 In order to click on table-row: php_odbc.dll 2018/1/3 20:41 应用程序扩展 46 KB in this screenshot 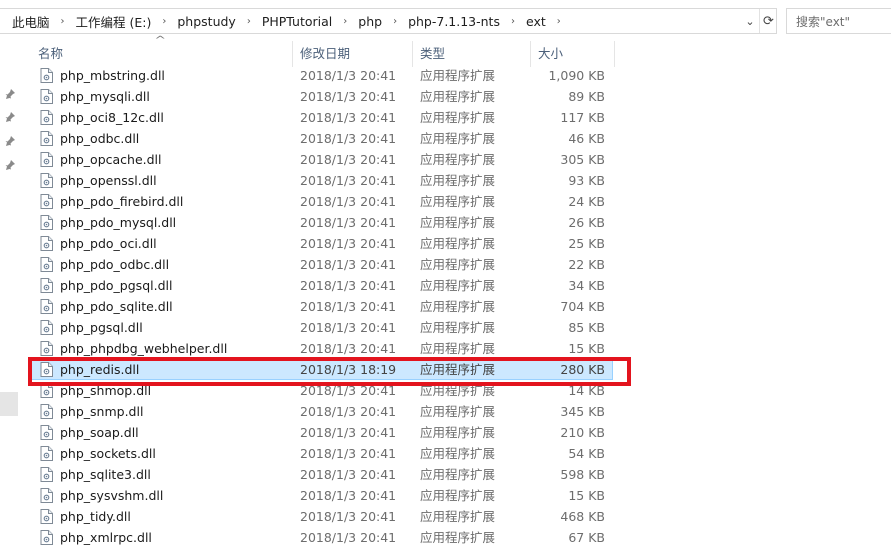, I will do `click(320, 138)`.